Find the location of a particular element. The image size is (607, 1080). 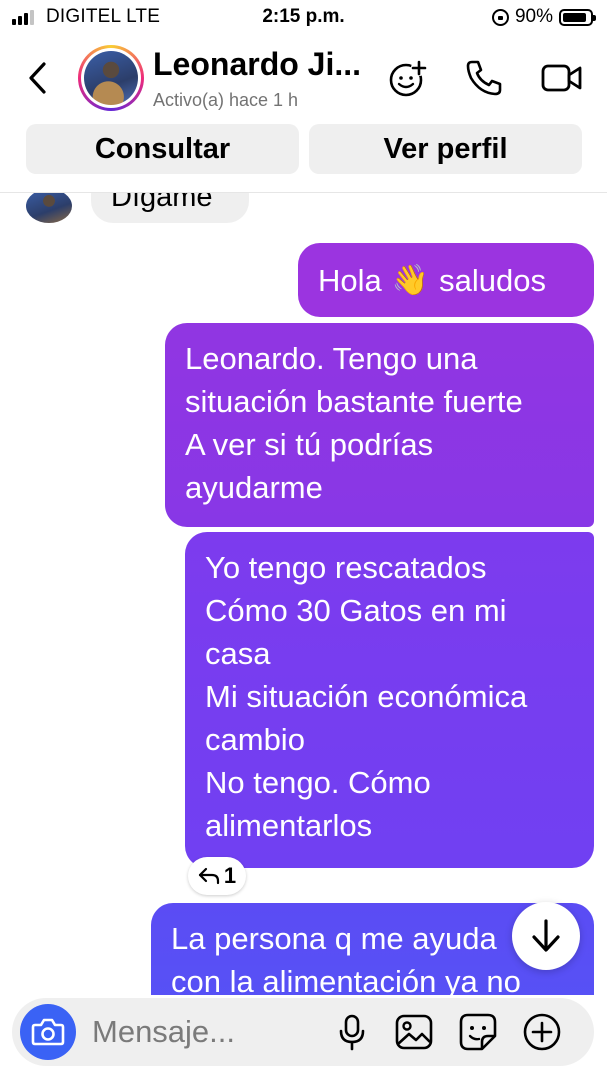

camera-icon is located at coordinates (48, 1032).